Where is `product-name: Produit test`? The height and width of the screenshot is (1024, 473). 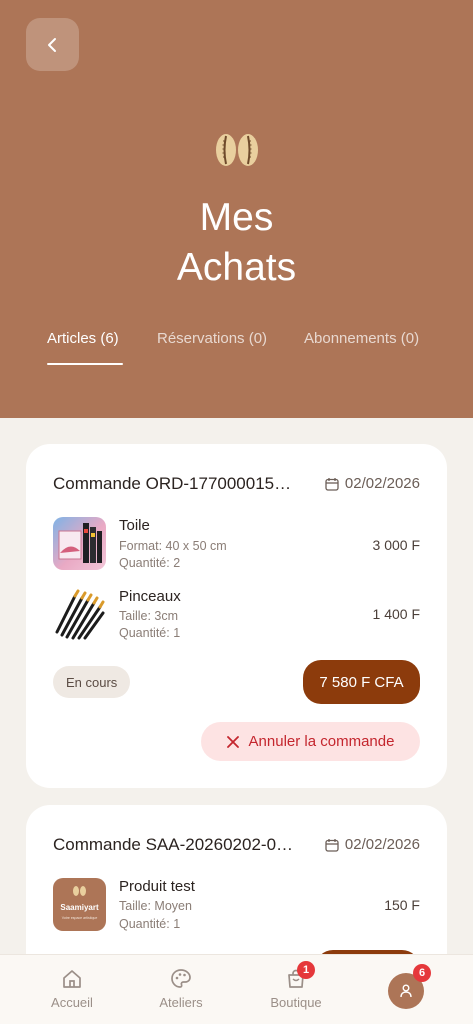
product-name: Produit test is located at coordinates (157, 886).